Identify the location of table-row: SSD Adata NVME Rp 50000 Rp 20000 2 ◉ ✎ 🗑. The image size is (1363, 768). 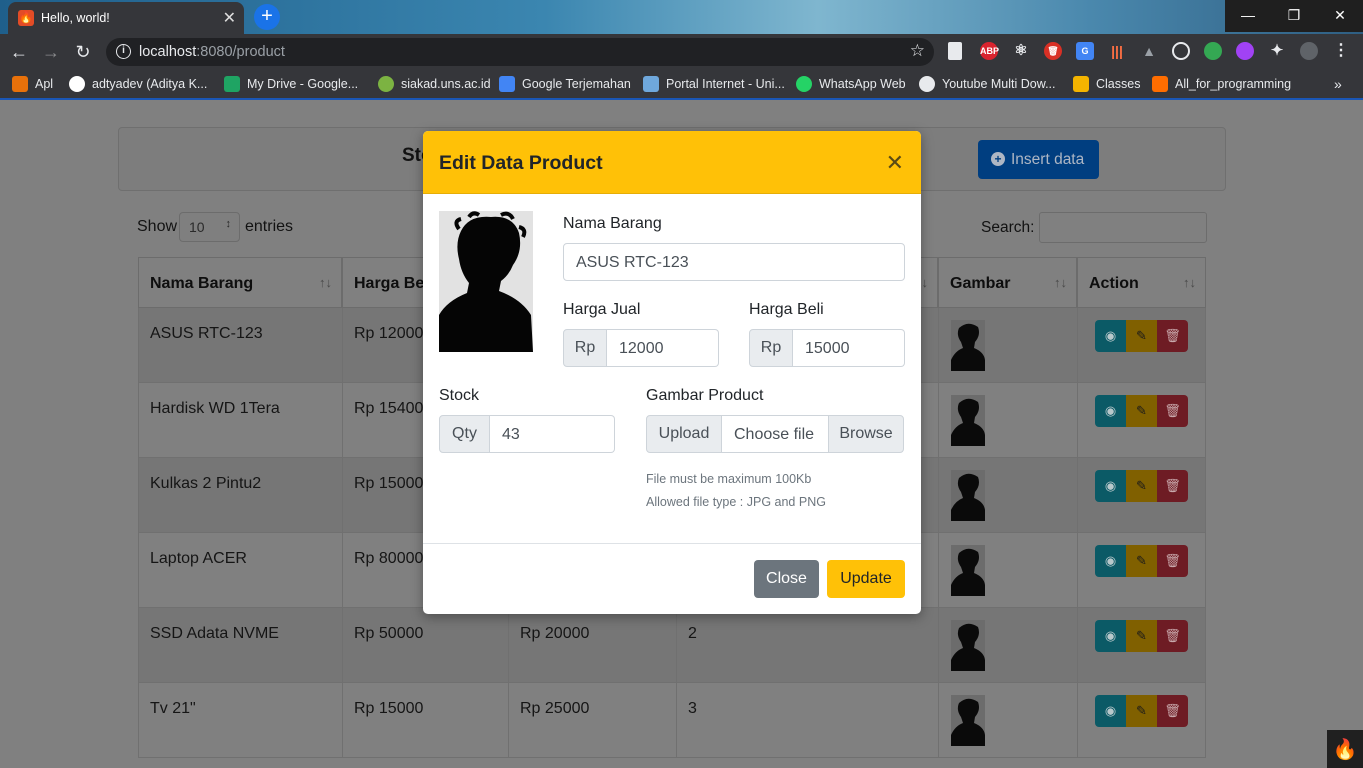
(672, 645).